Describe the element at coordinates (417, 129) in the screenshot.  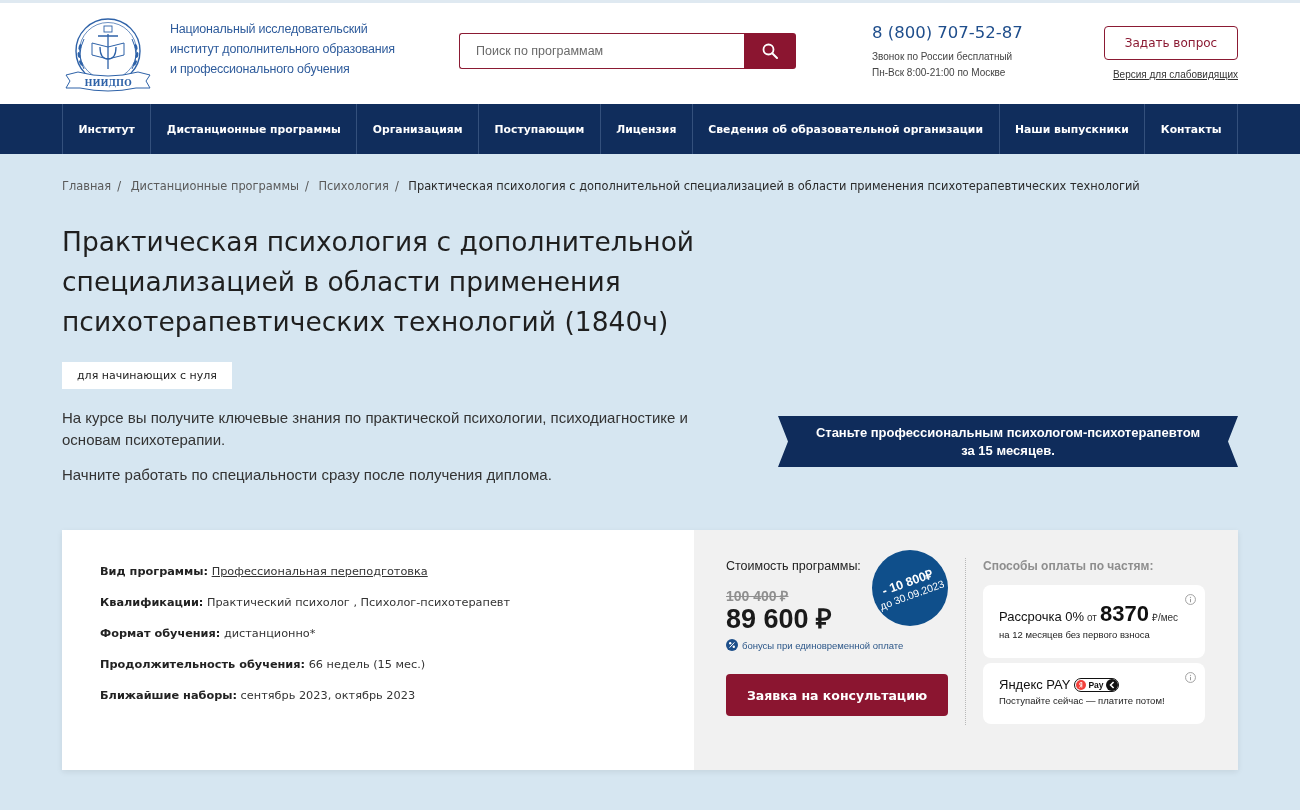
I see `nav-link: Организациям` at that location.